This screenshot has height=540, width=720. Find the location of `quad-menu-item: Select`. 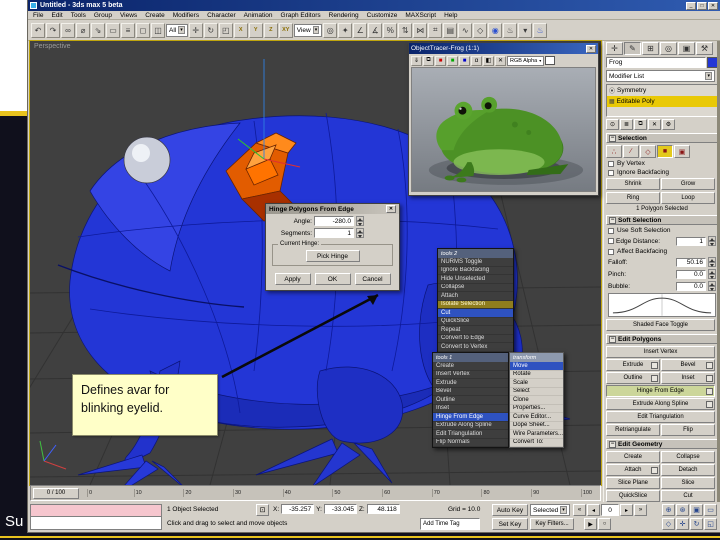

quad-menu-item: Select is located at coordinates (536, 392).